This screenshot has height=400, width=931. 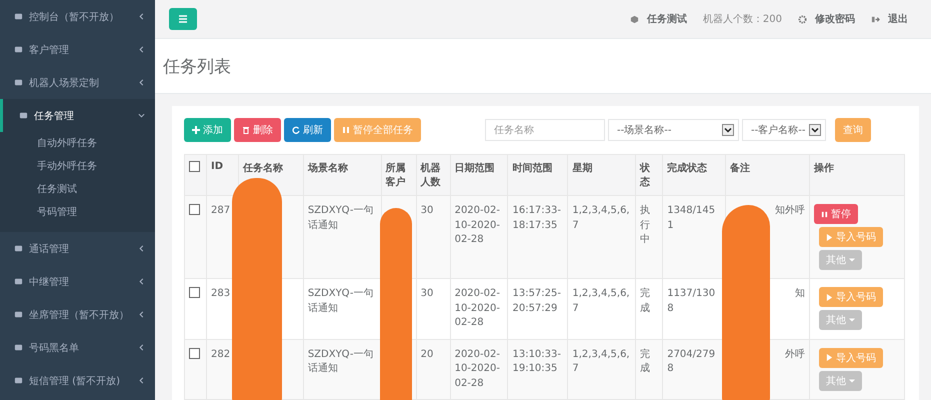 I want to click on column-header: ID, so click(x=217, y=166).